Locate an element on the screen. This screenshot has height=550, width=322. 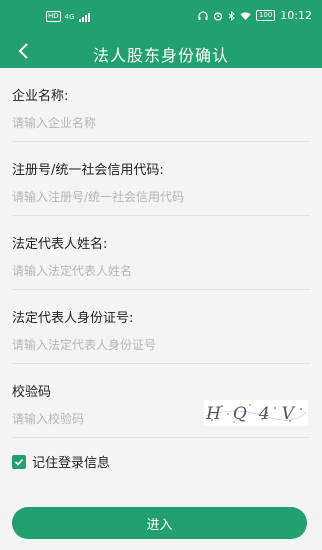
captcha-graphic: HQ4V is located at coordinates (256, 413).